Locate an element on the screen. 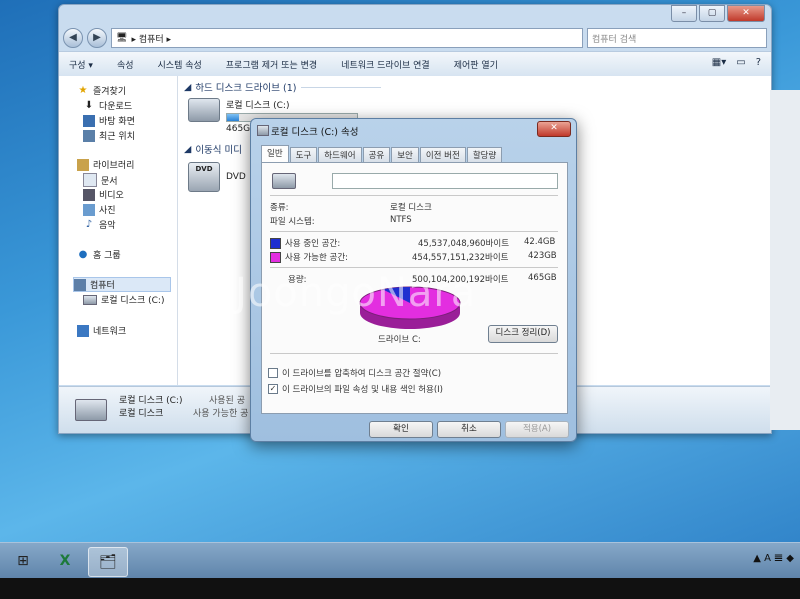 This screenshot has width=800, height=599. excel-icon: X is located at coordinates (65, 561).